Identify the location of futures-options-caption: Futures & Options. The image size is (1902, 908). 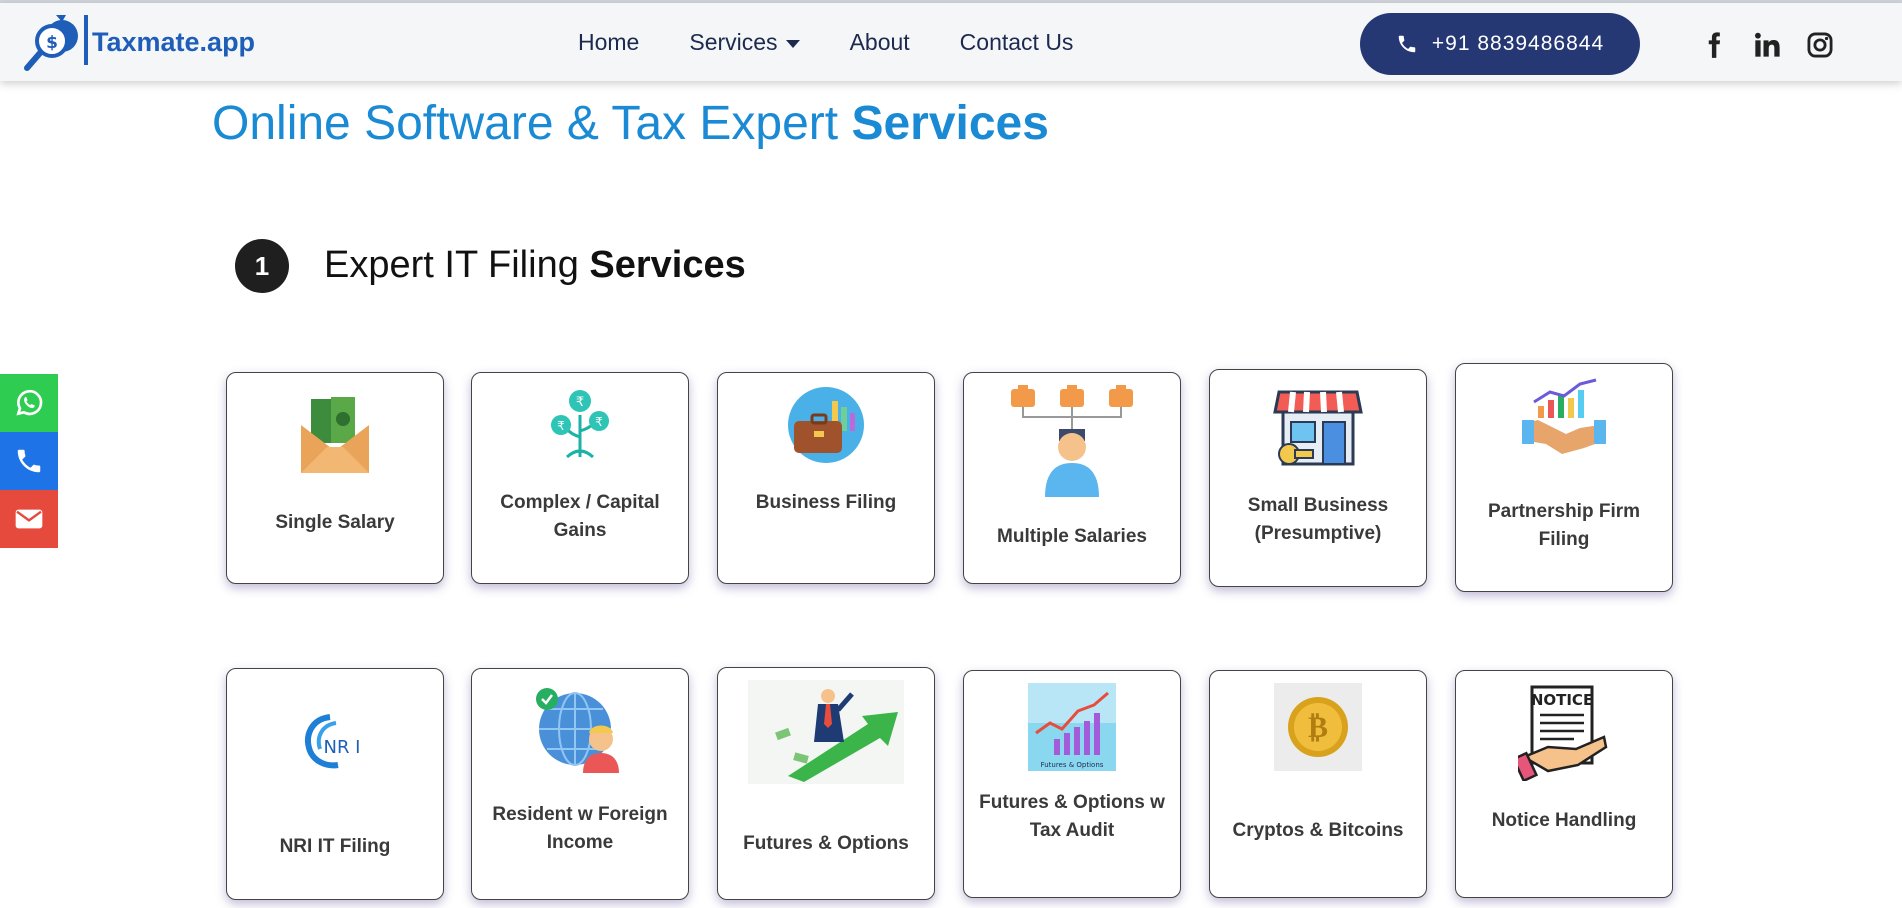
(1072, 765).